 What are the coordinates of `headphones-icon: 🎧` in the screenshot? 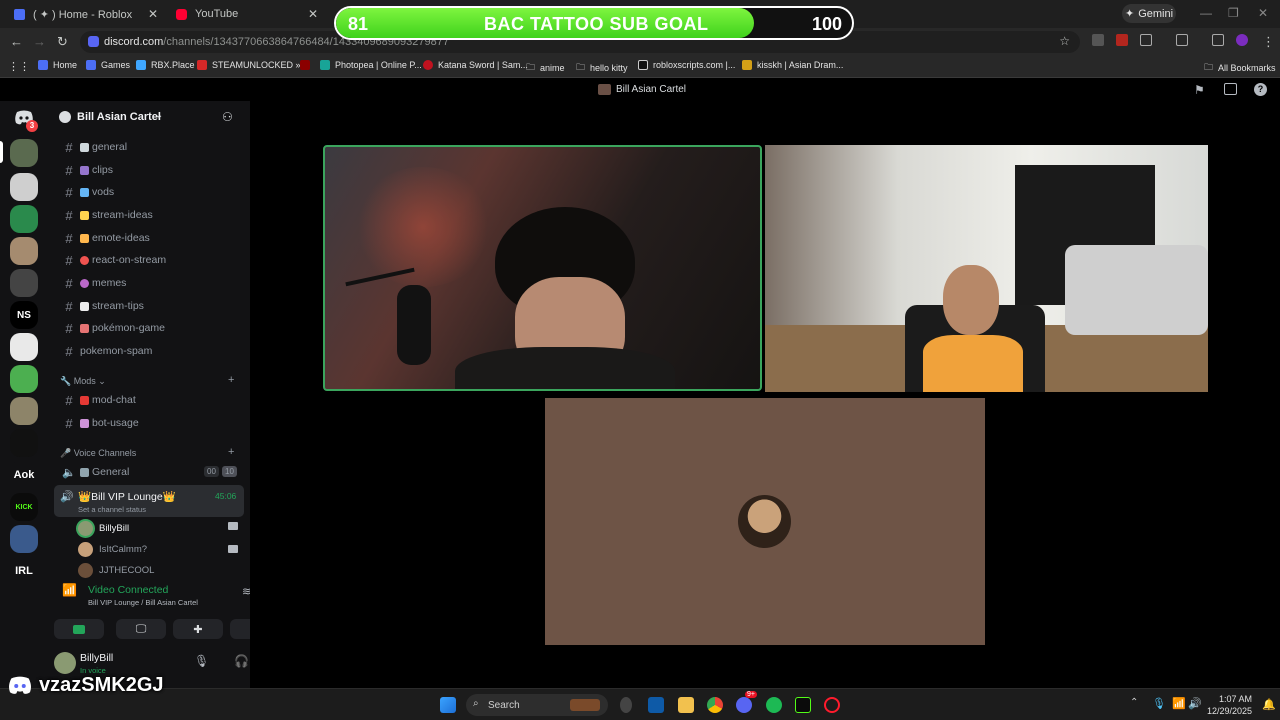 It's located at (241, 661).